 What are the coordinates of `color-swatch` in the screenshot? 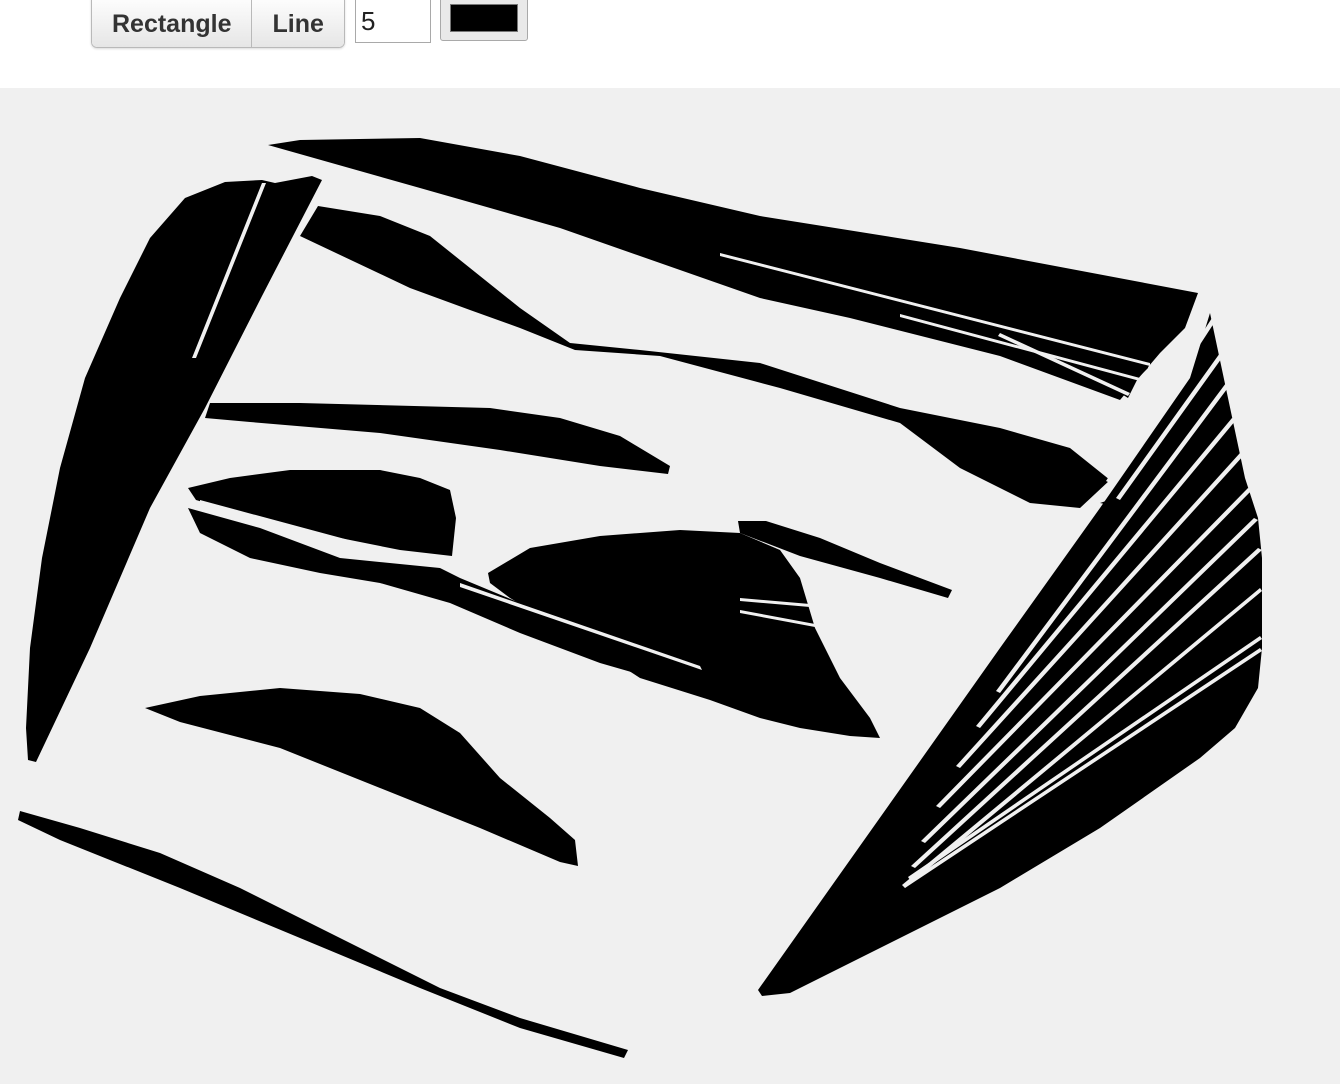 It's located at (484, 18).